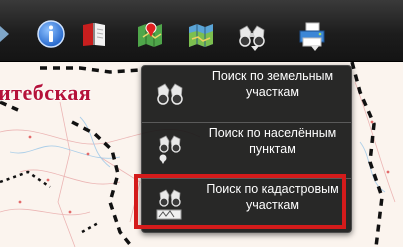 The width and height of the screenshot is (403, 247). What do you see at coordinates (272, 84) in the screenshot?
I see `menu-item-label: Поиск по земельным участкам` at bounding box center [272, 84].